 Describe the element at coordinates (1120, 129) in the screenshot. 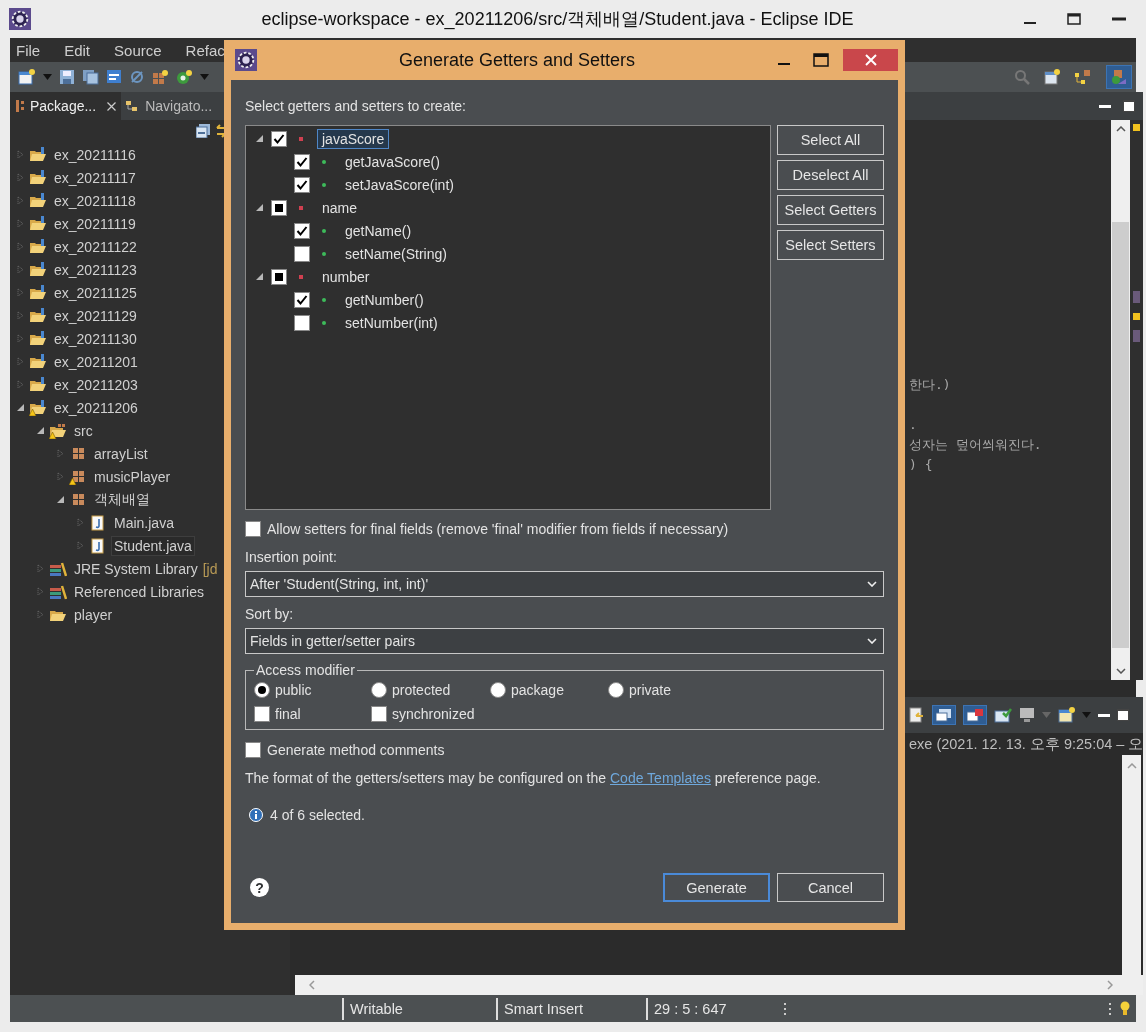

I see `scroll-up-icon` at that location.